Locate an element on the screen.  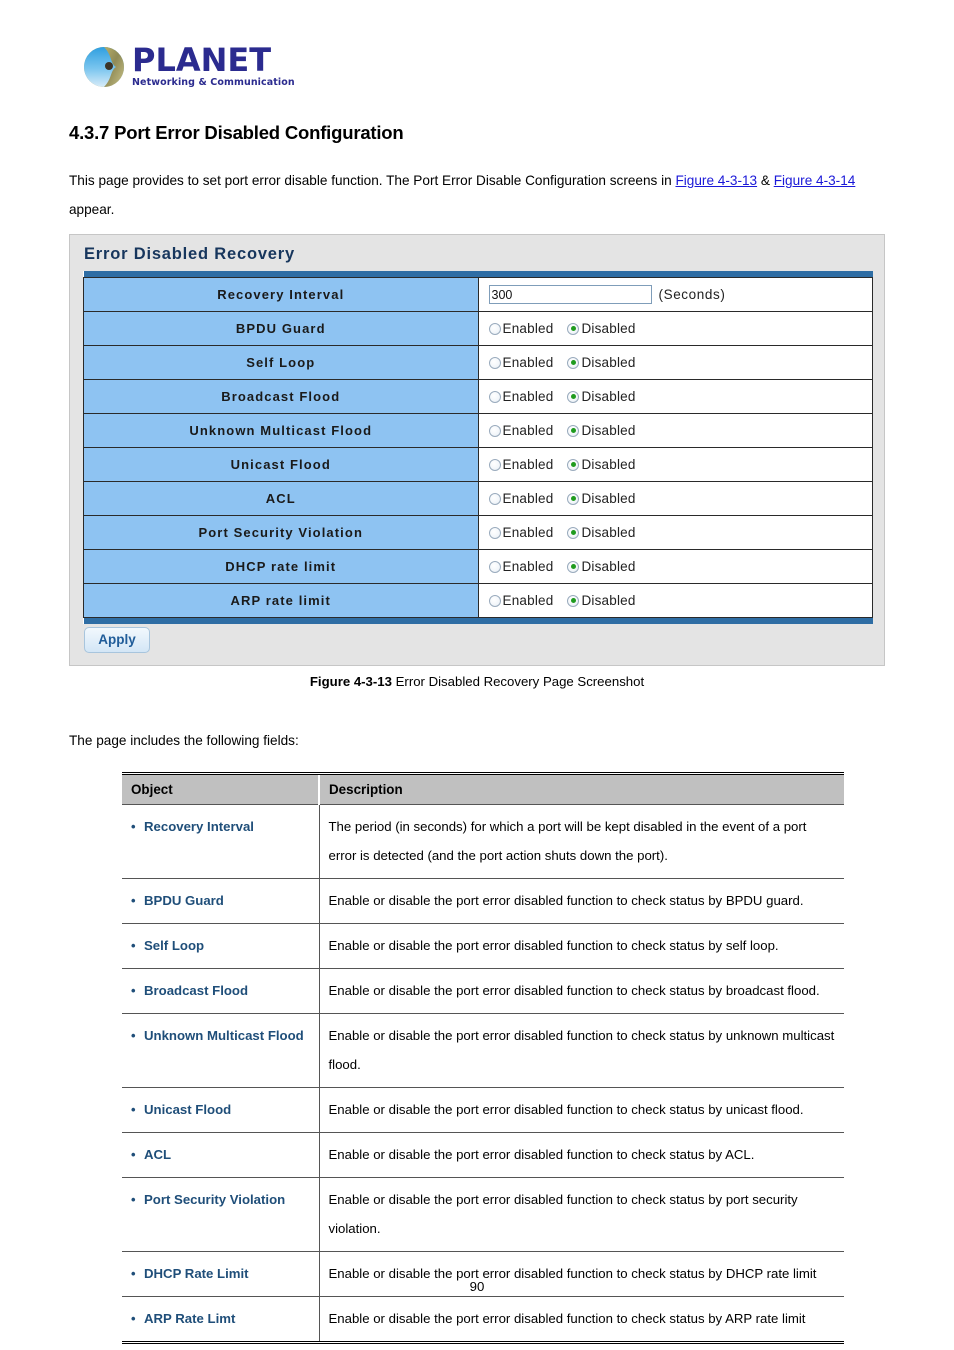
object-cell: ARP Rate Limt is located at coordinates (221, 1319).